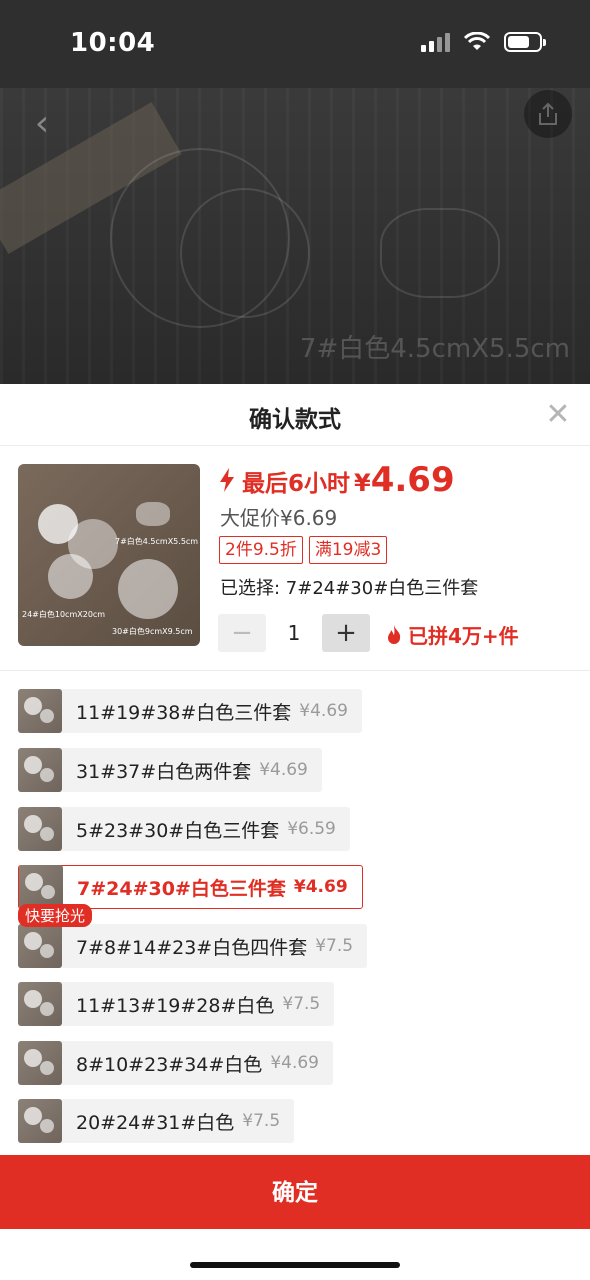  I want to click on variant-option: 8#10#23#34#白色 ¥4.69, so click(175, 1063).